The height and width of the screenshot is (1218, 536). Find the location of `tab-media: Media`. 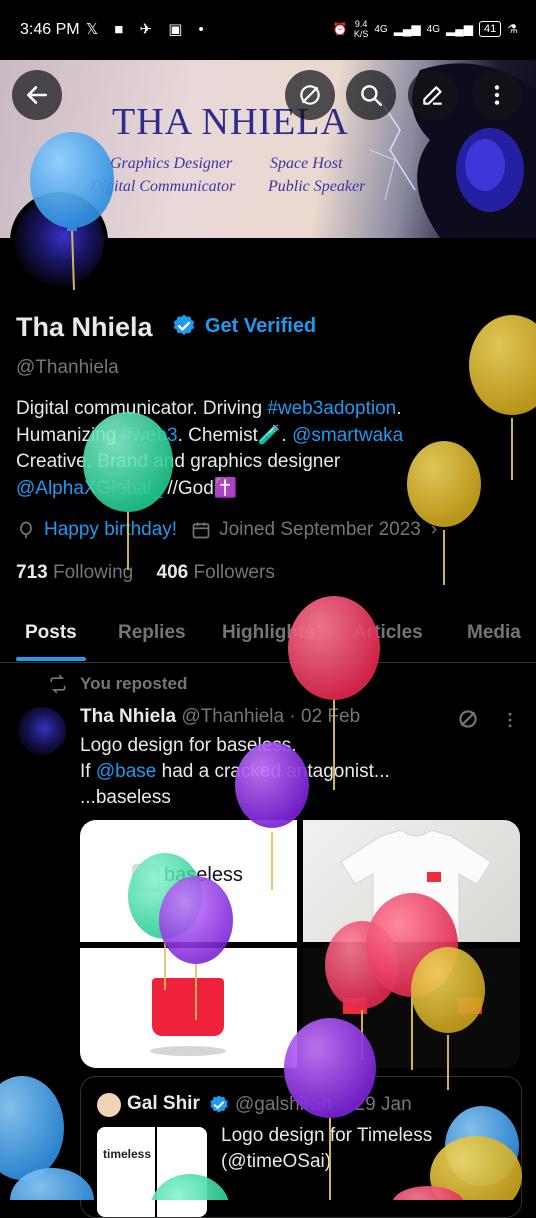

tab-media: Media is located at coordinates (494, 633).